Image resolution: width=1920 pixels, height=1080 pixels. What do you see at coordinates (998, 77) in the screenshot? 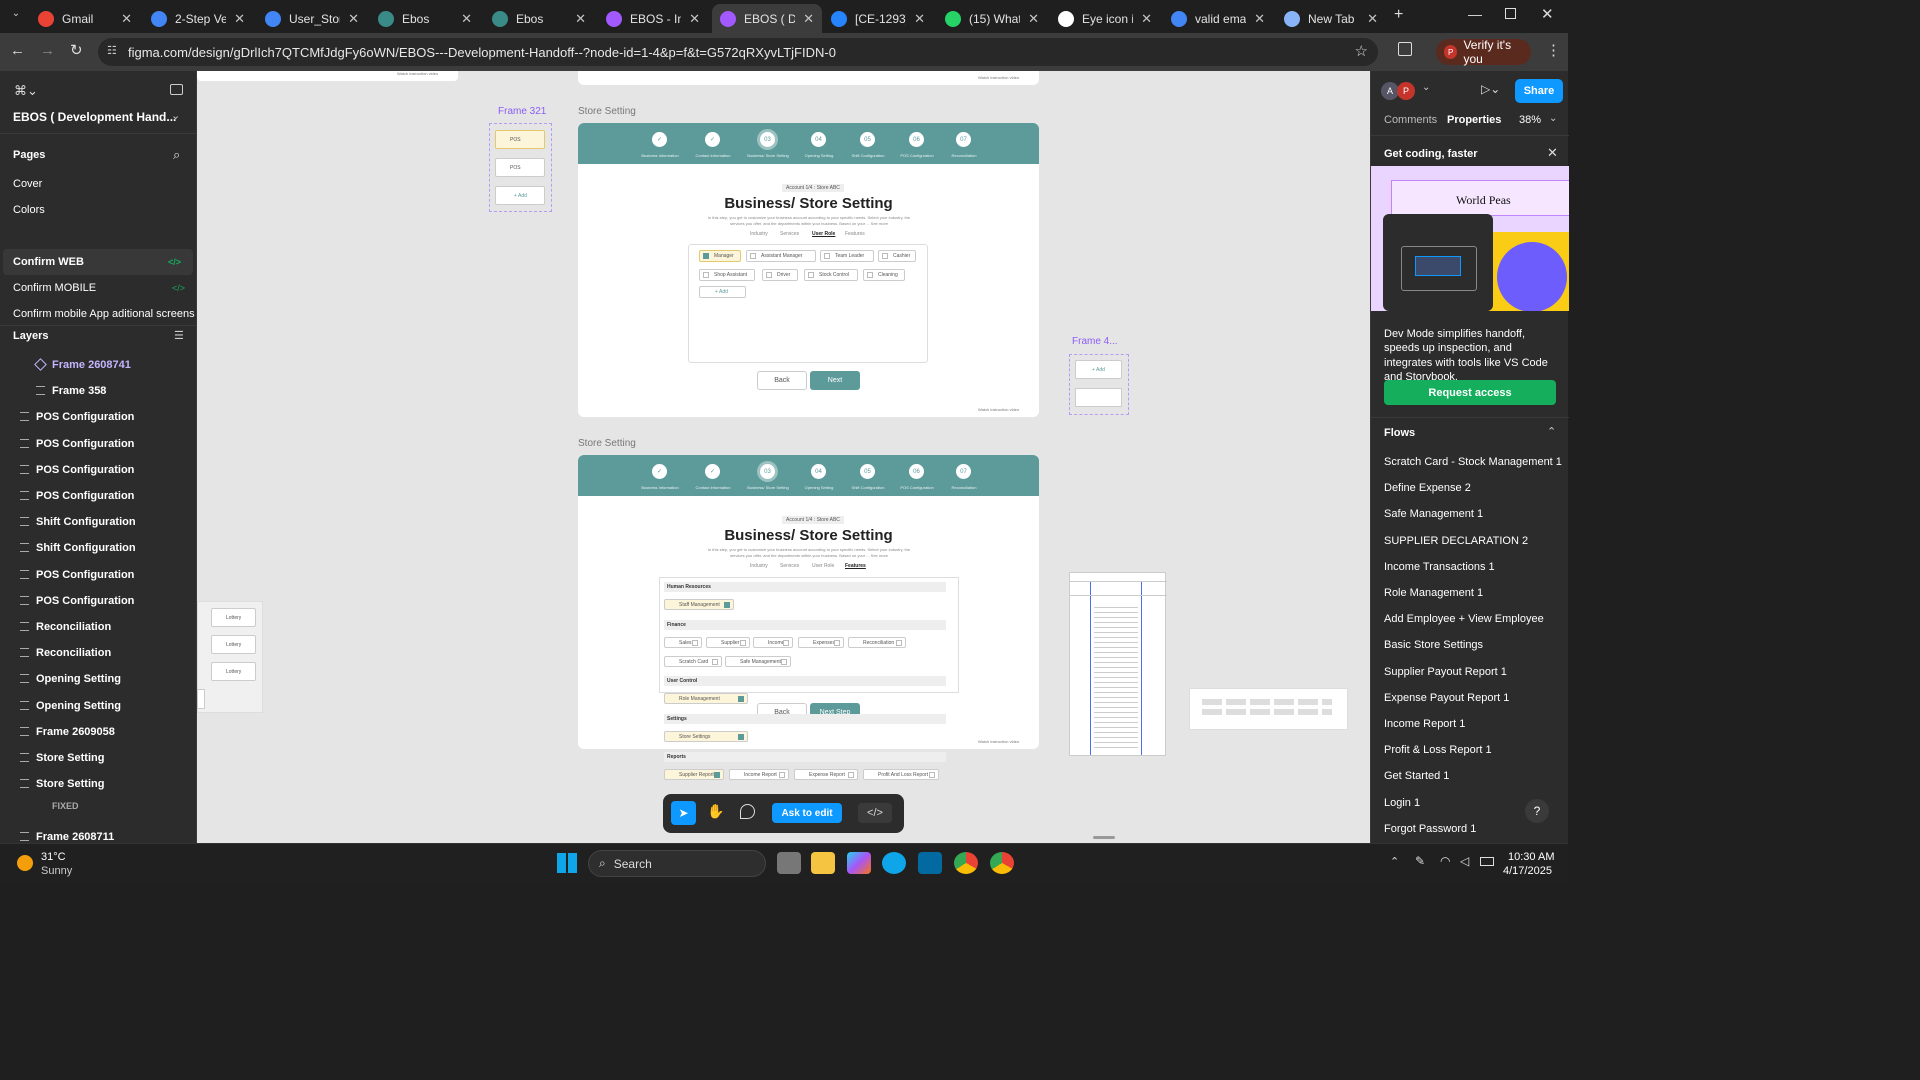
I see `watch-video-link-top2: Watch instruction video` at bounding box center [998, 77].